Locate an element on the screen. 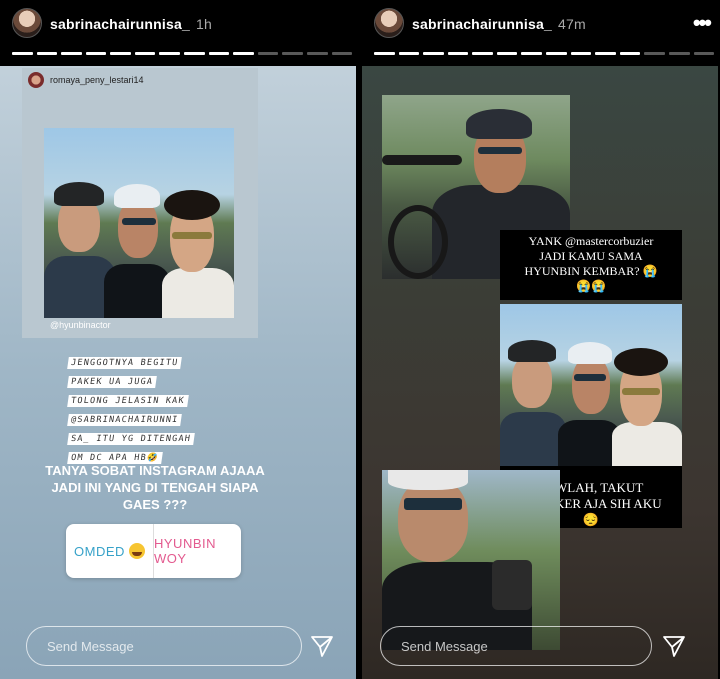 Image resolution: width=720 pixels, height=679 pixels. poll-option-a-label: OMDED is located at coordinates (99, 551).